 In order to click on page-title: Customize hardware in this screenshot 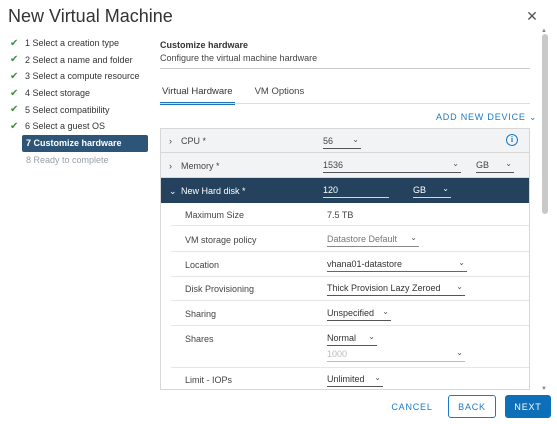, I will do `click(204, 45)`.